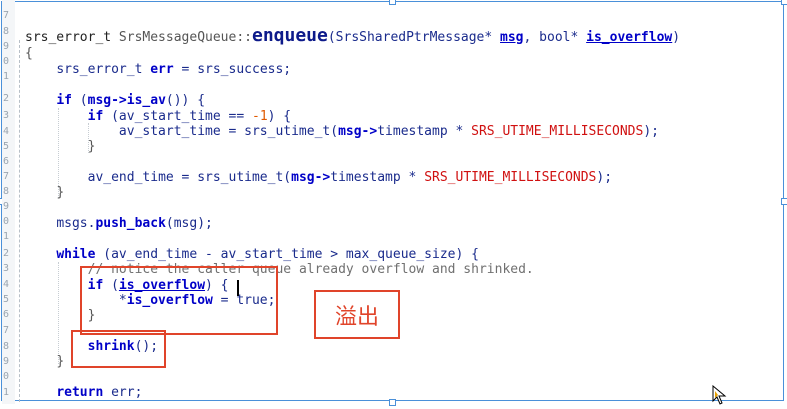 The height and width of the screenshot is (409, 787). I want to click on code-line: {, so click(29, 53).